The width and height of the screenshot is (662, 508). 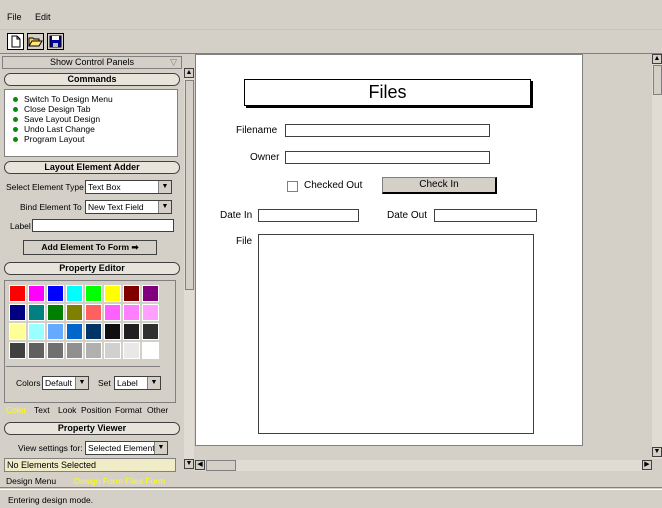 What do you see at coordinates (92, 62) in the screenshot?
I see `show-control-panels-button: Show Control Panels ▽` at bounding box center [92, 62].